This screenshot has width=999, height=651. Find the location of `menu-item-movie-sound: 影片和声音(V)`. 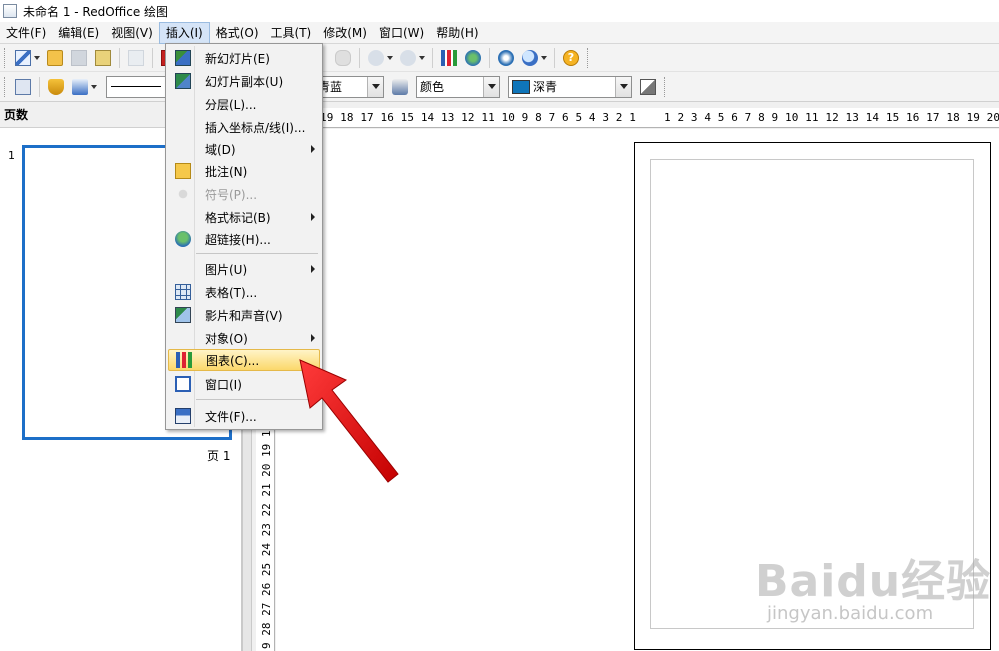

menu-item-movie-sound: 影片和声音(V) is located at coordinates (244, 315).